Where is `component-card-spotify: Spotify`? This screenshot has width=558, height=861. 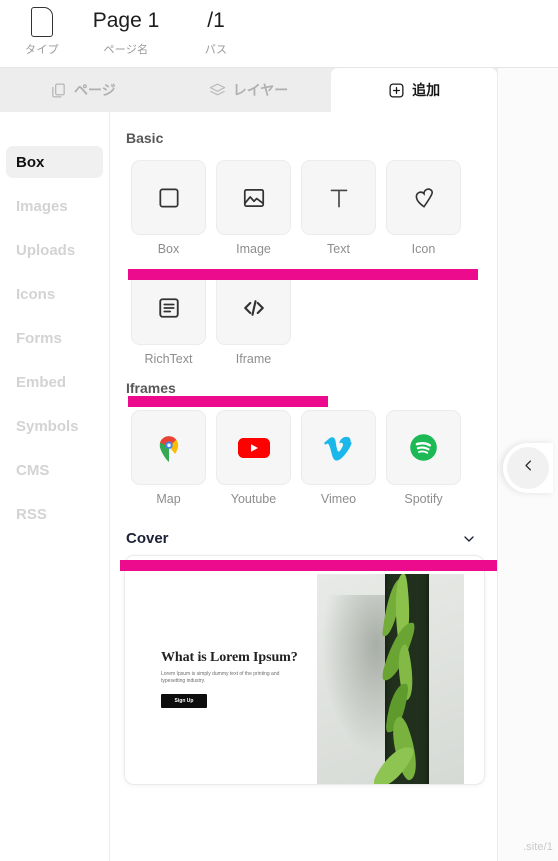
component-card-spotify: Spotify is located at coordinates (423, 458).